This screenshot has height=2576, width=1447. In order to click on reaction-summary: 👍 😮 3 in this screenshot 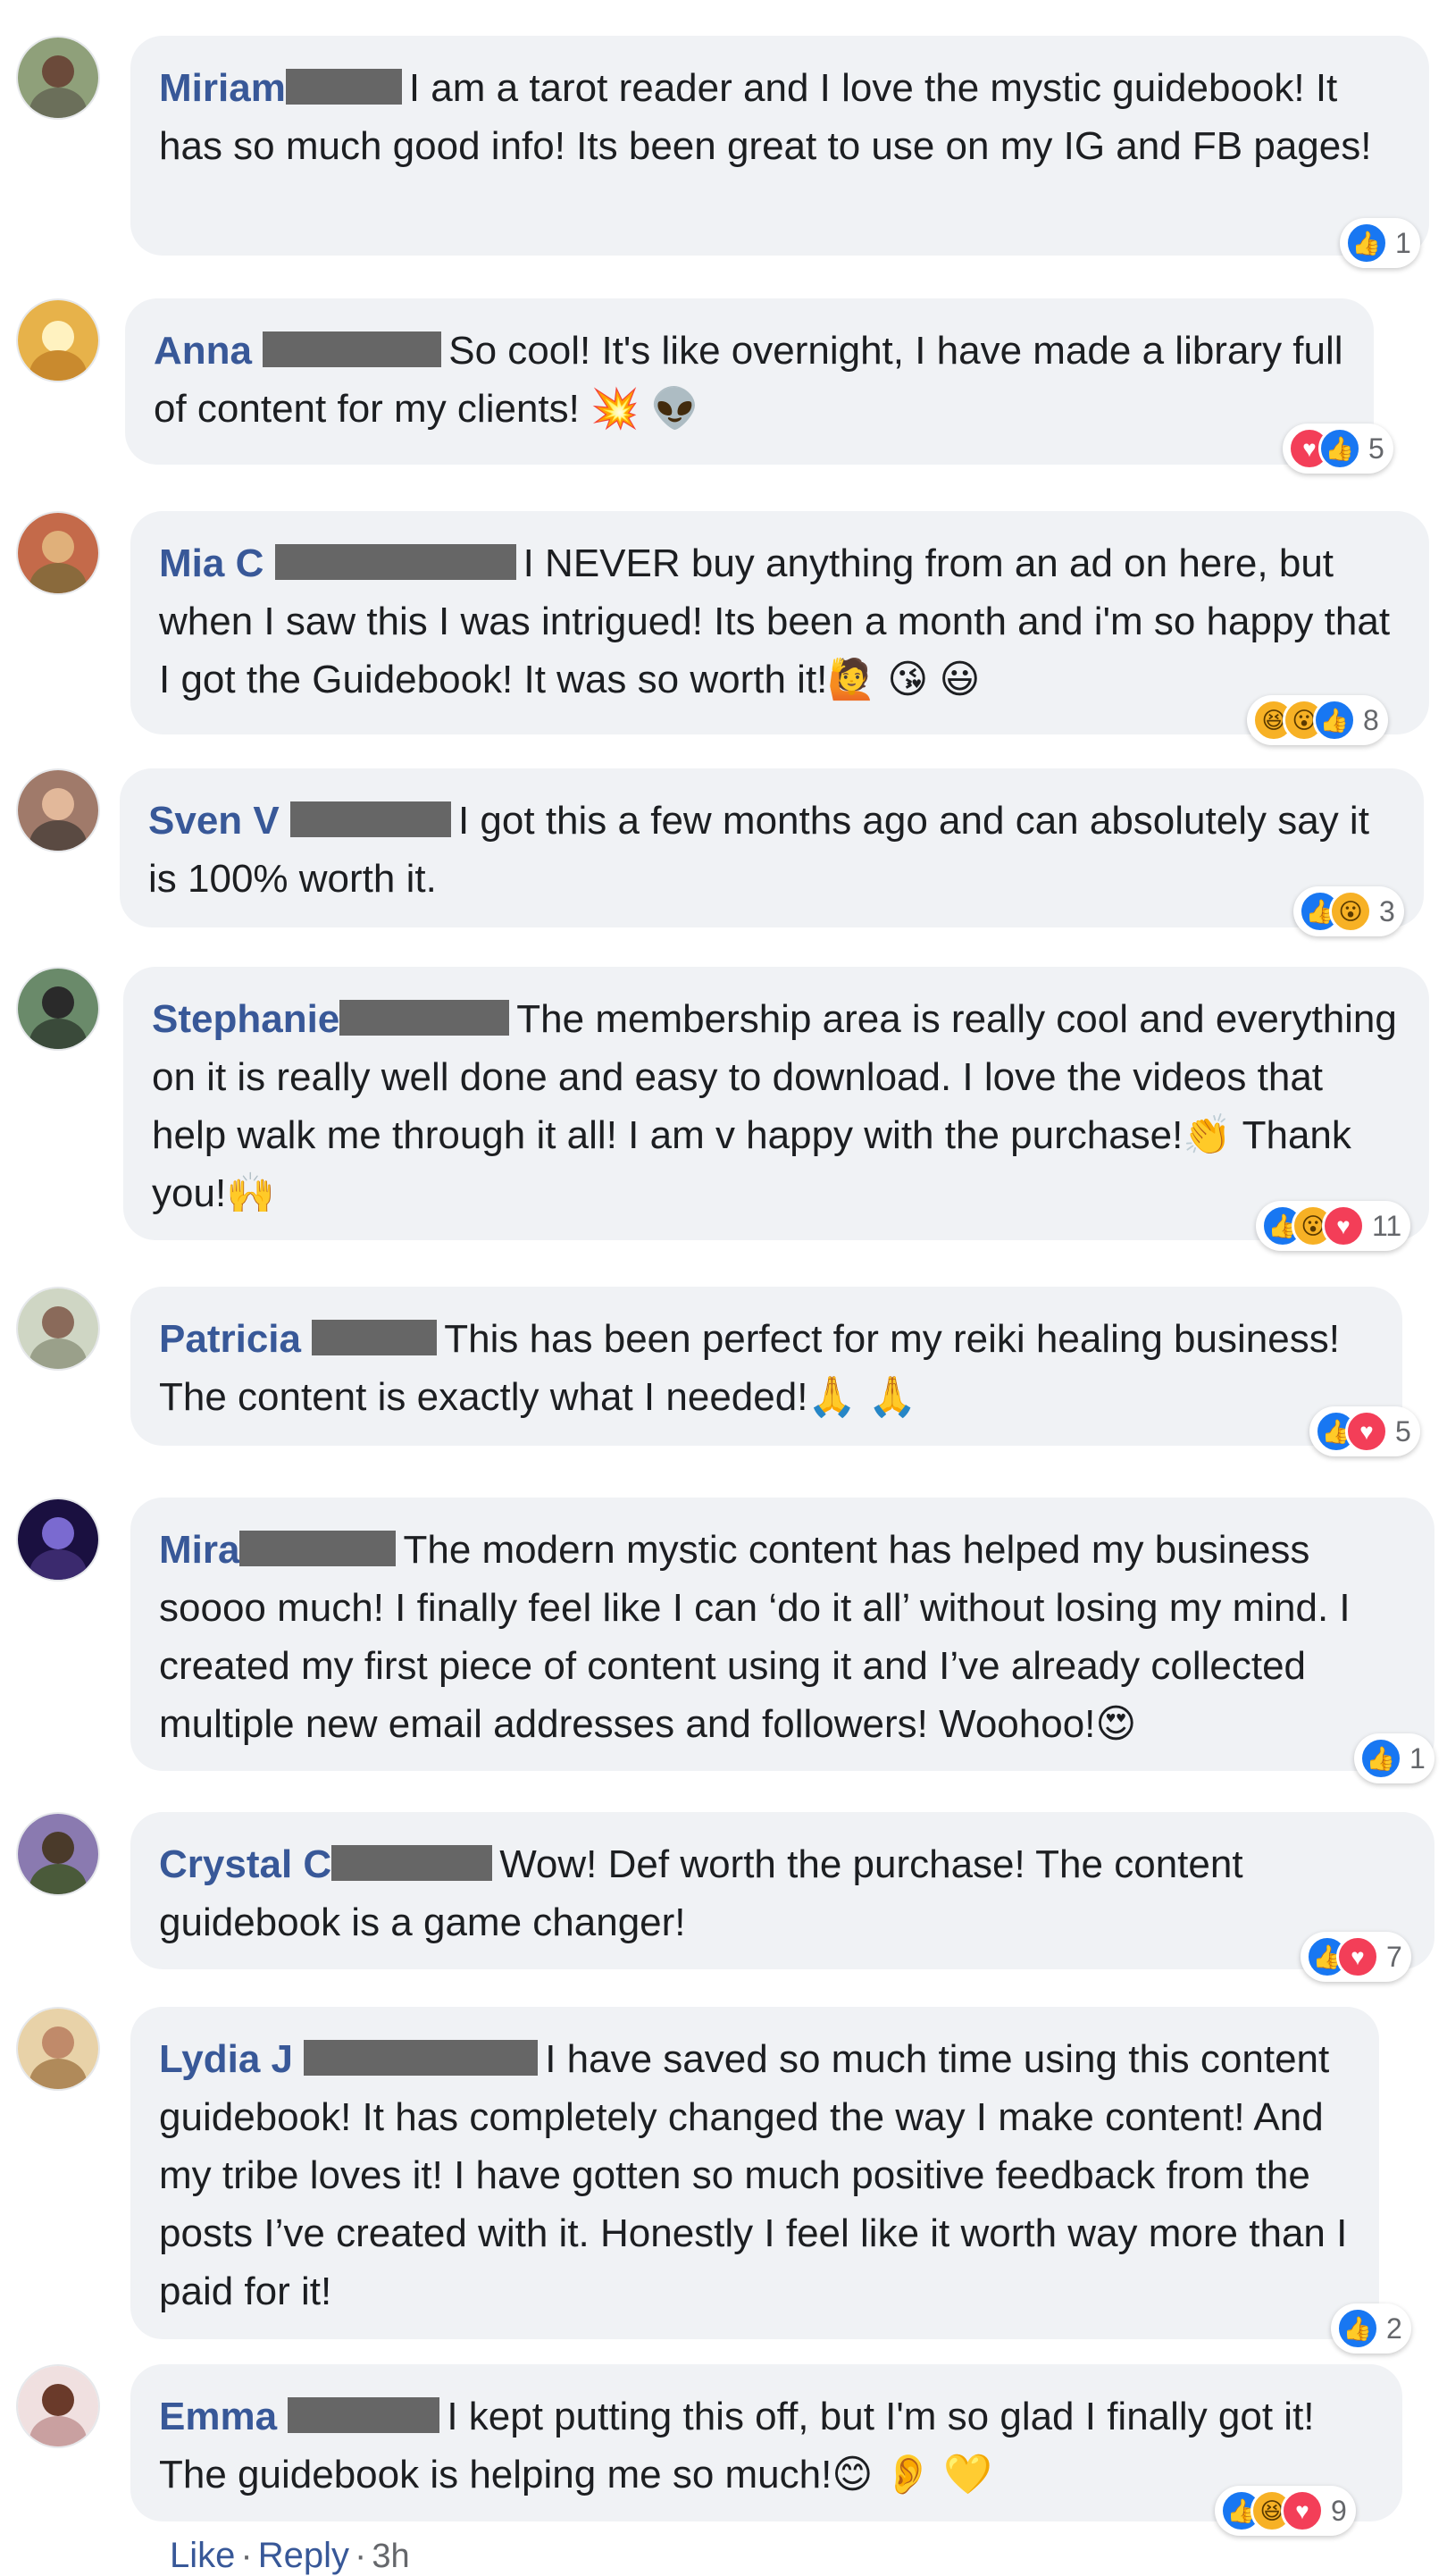, I will do `click(1348, 911)`.